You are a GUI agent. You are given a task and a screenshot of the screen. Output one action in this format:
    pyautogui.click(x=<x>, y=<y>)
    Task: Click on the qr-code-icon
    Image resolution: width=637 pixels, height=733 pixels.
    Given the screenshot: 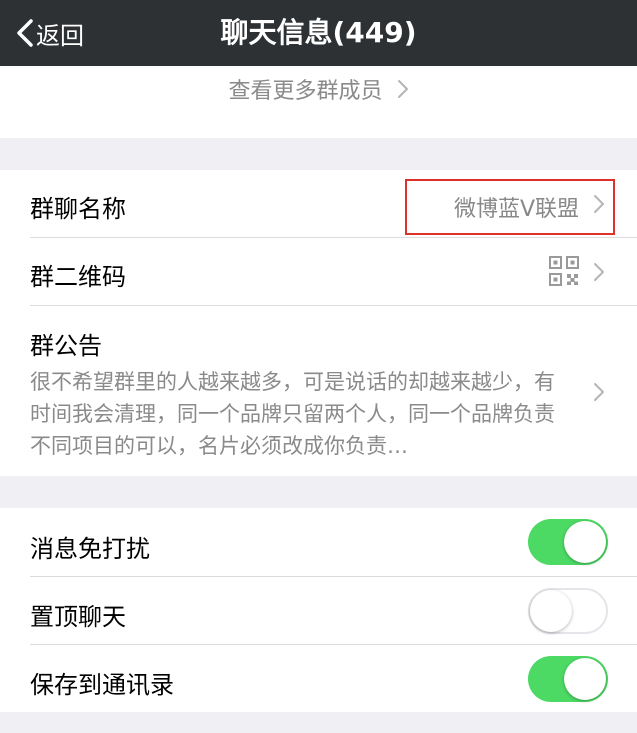 What is the action you would take?
    pyautogui.click(x=564, y=271)
    